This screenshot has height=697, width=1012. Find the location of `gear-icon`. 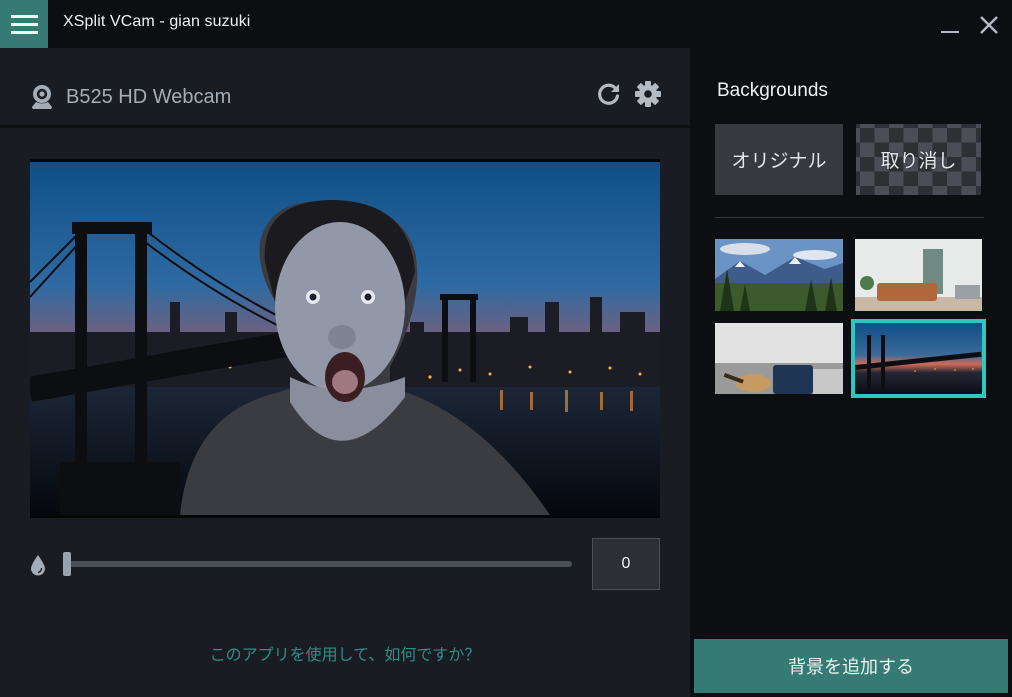

gear-icon is located at coordinates (648, 94).